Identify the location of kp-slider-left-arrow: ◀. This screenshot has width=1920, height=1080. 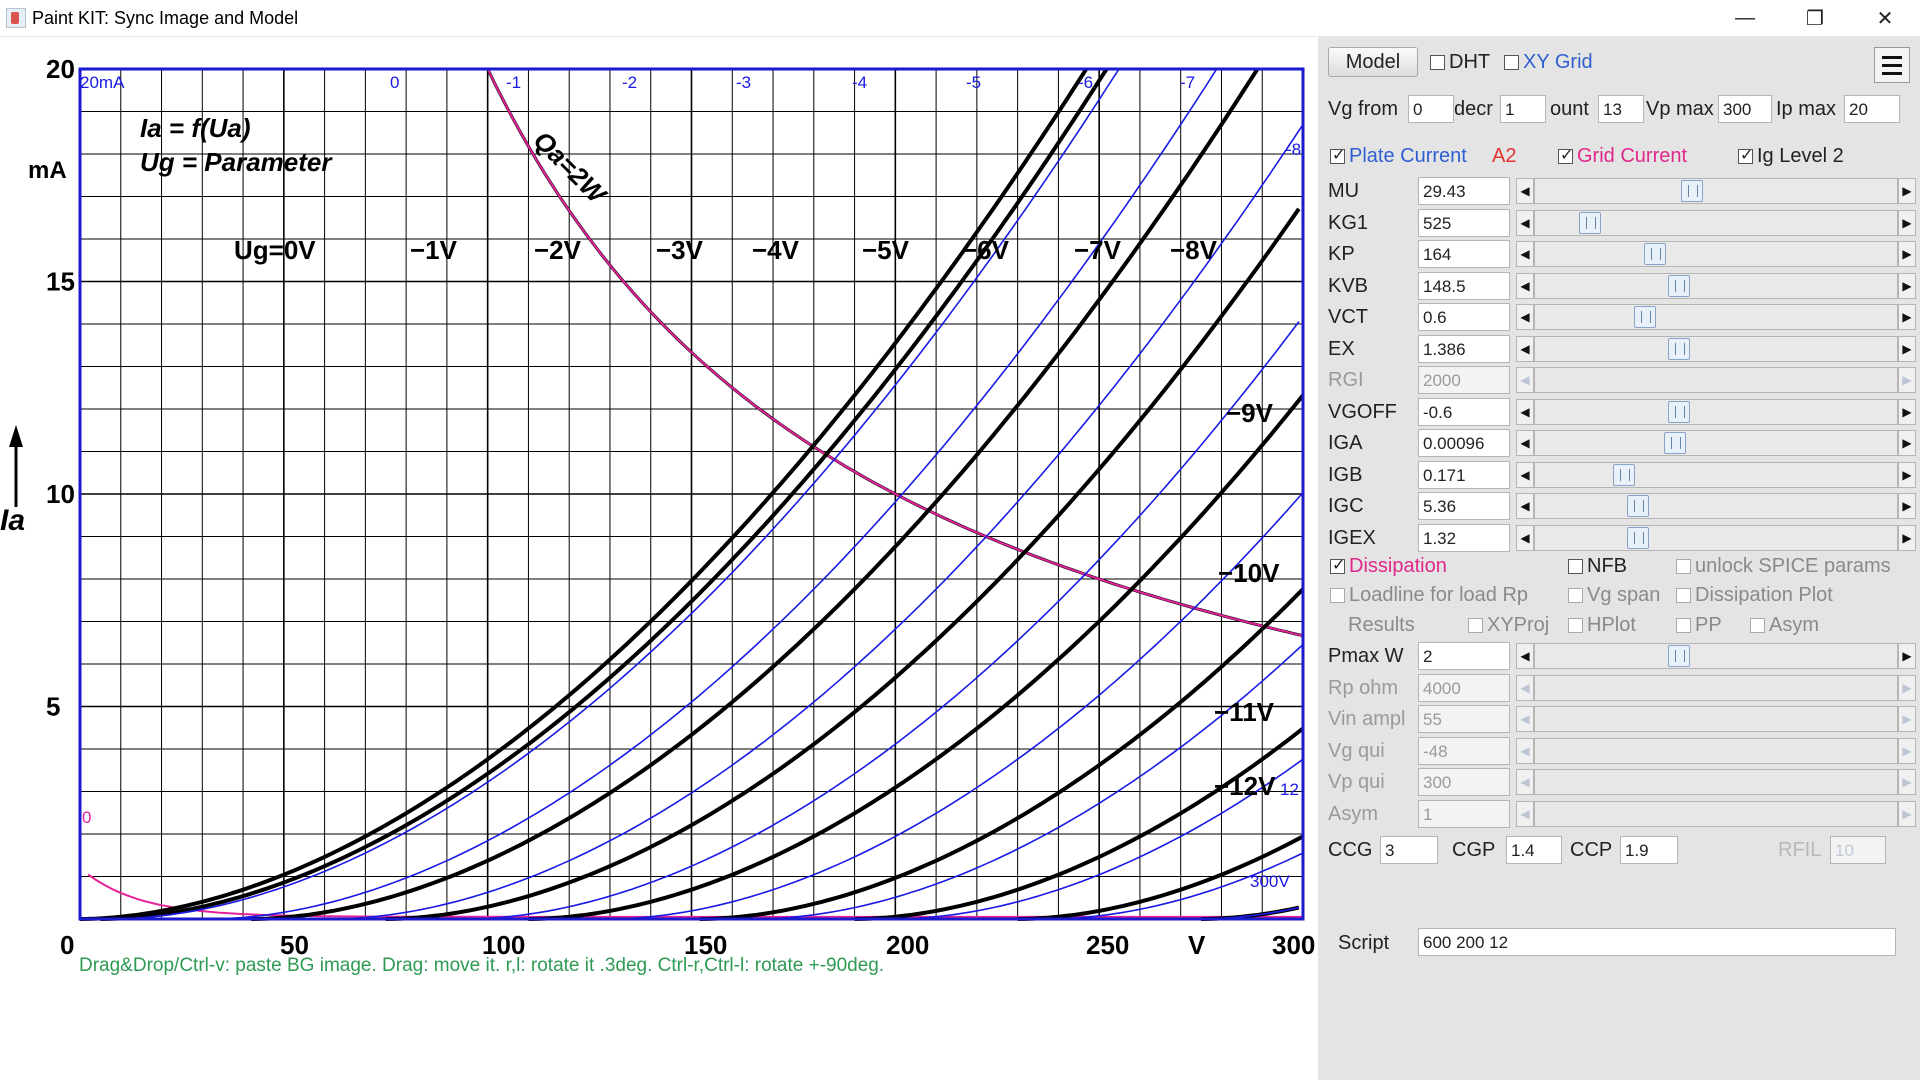
(1525, 254).